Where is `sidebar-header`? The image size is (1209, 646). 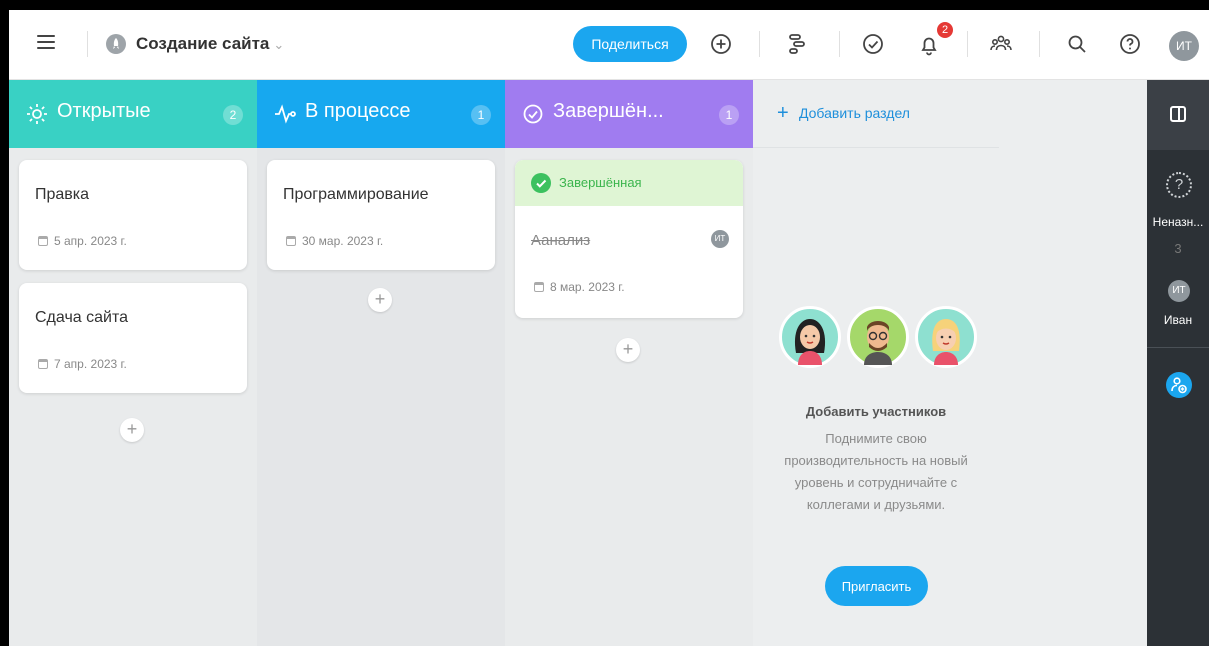
sidebar-header is located at coordinates (1178, 115).